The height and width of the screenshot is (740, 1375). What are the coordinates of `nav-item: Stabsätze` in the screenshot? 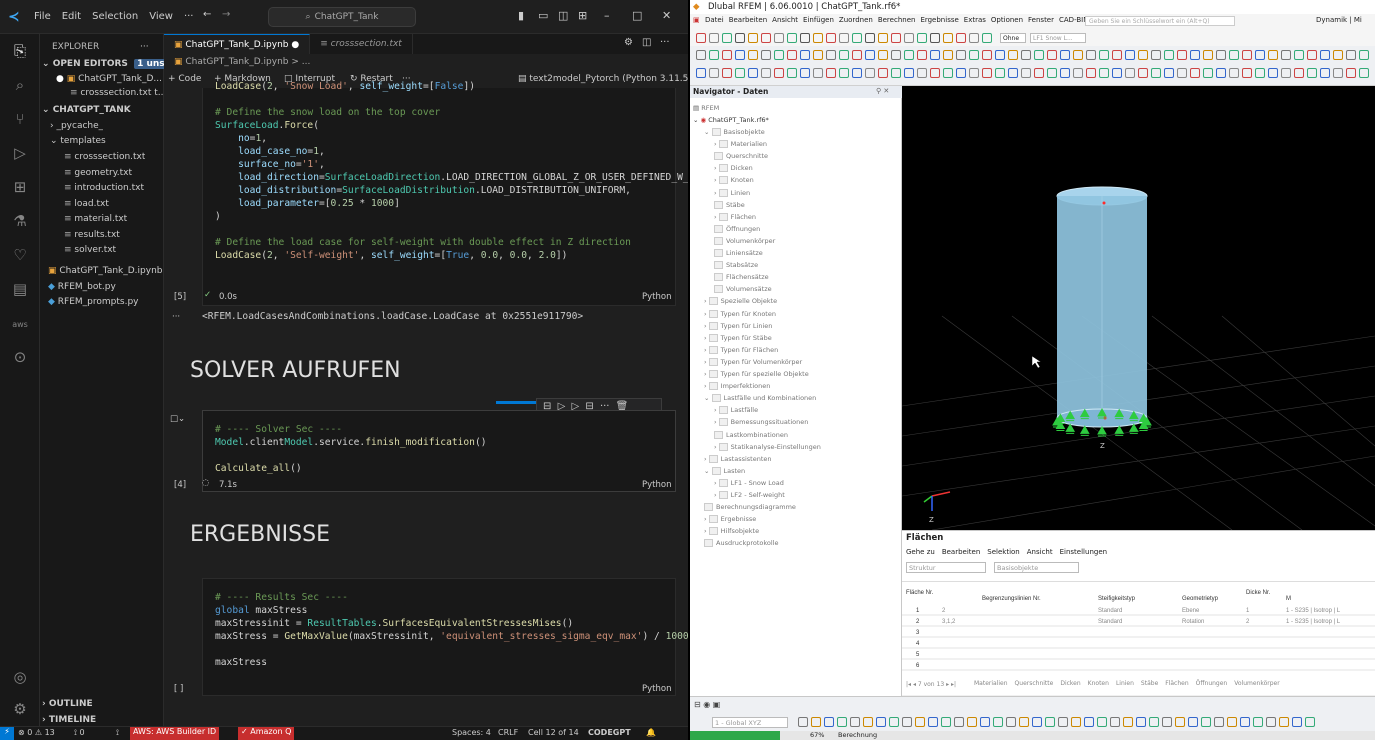 It's located at (736, 265).